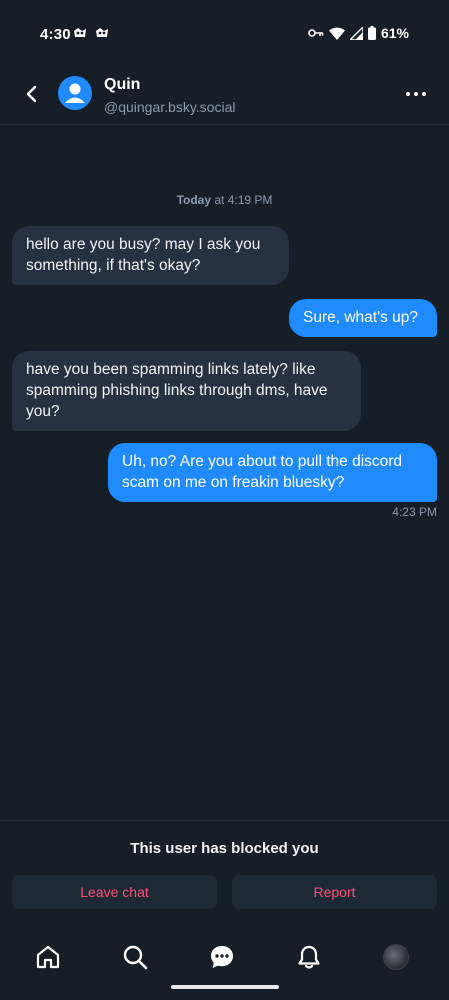  I want to click on nav-notifications, so click(309, 957).